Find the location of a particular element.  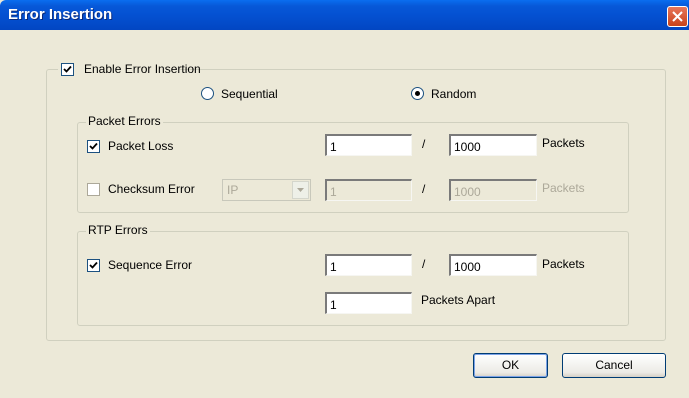

sequence-error-checkbox is located at coordinates (93, 265).